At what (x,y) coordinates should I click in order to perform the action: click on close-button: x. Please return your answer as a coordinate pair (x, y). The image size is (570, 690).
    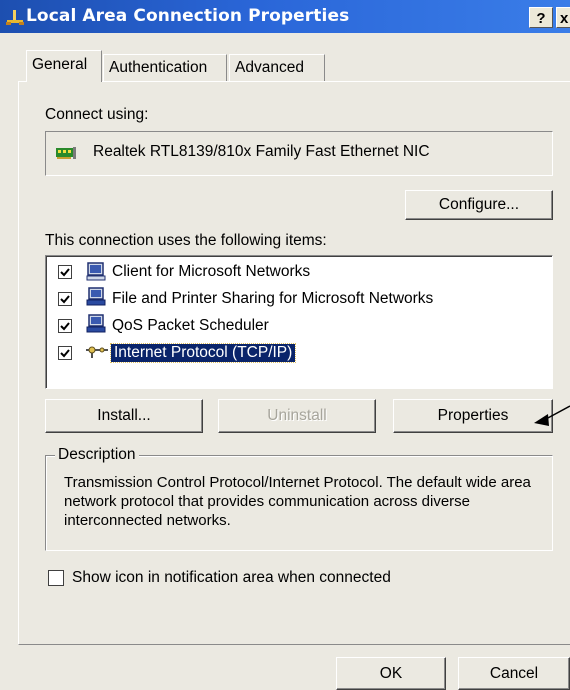
    Looking at the image, I should click on (563, 17).